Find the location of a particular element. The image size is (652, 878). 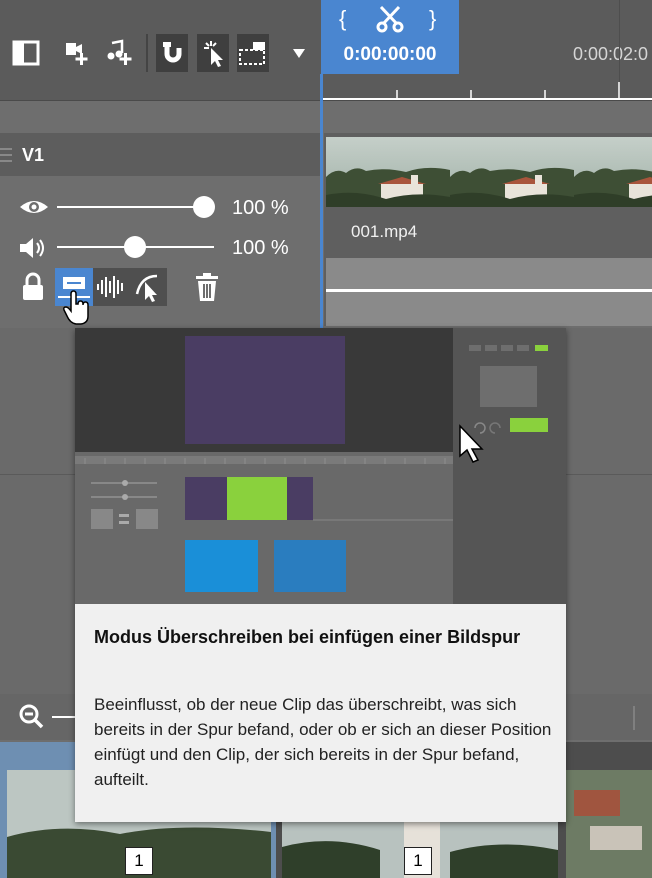

scissors-icon: { } is located at coordinates (390, 19).